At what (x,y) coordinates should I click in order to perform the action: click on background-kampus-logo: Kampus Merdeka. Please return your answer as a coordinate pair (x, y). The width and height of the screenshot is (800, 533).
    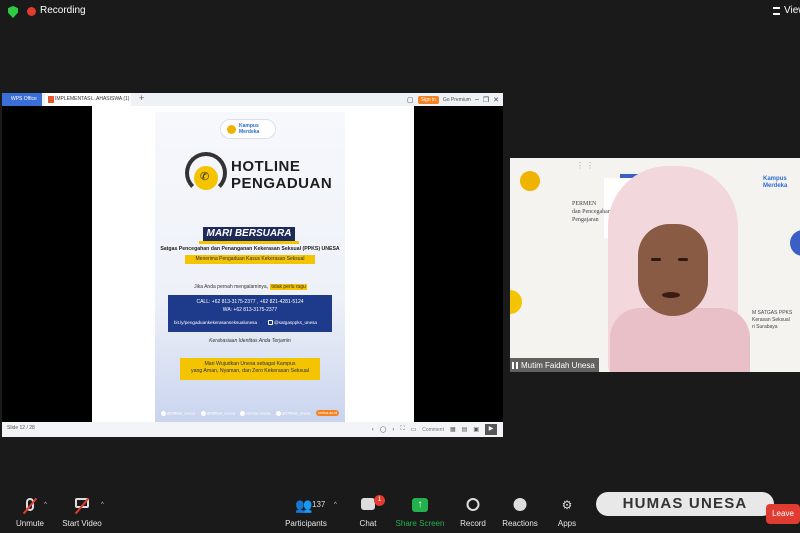
    Looking at the image, I should click on (775, 182).